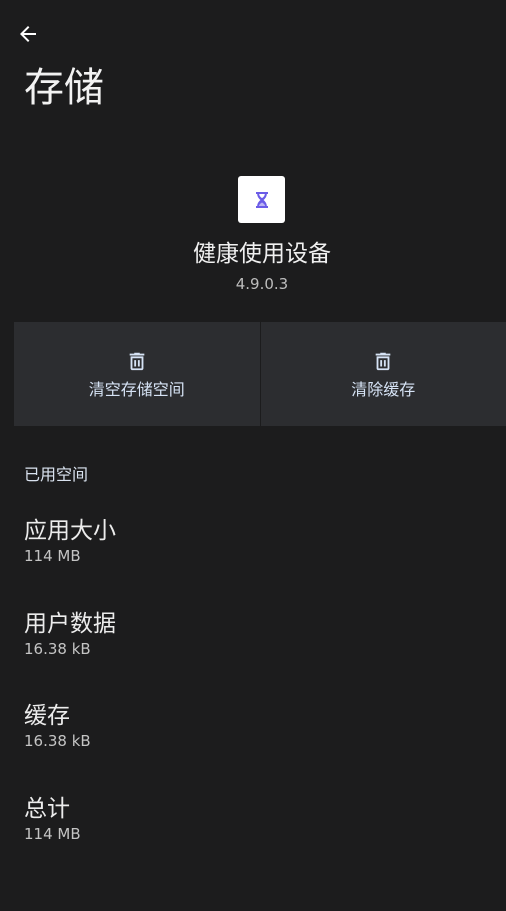 The image size is (506, 911). I want to click on list-item-app-size: 应用大小 114 MB, so click(254, 541).